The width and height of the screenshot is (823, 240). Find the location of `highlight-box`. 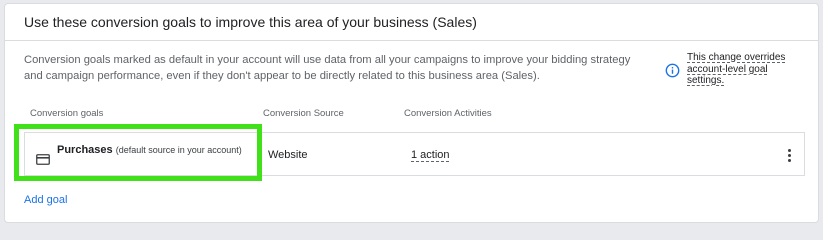

highlight-box is located at coordinates (138, 152).